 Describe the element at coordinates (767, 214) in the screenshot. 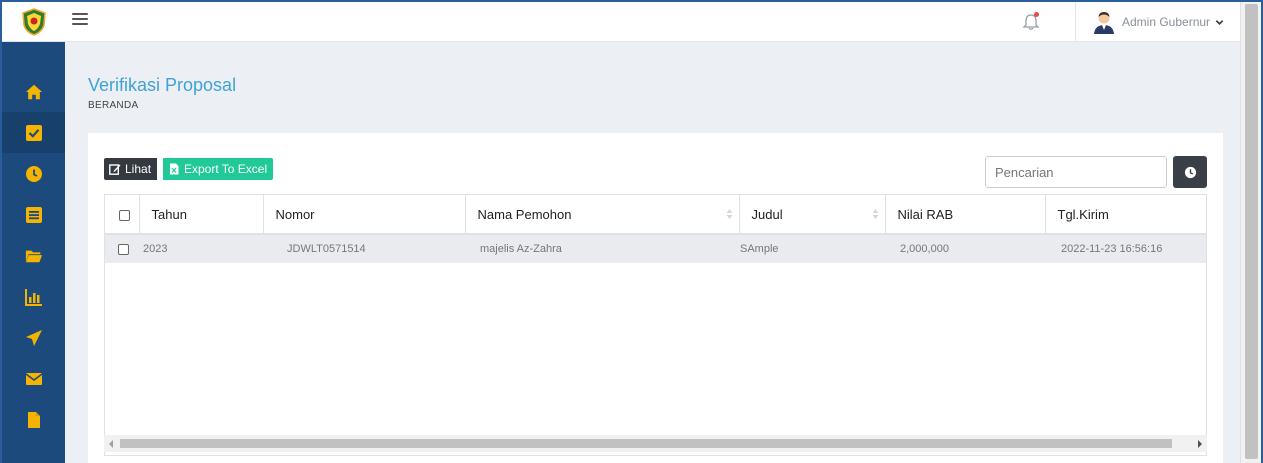

I see `column-header-judul-label: Judul` at that location.